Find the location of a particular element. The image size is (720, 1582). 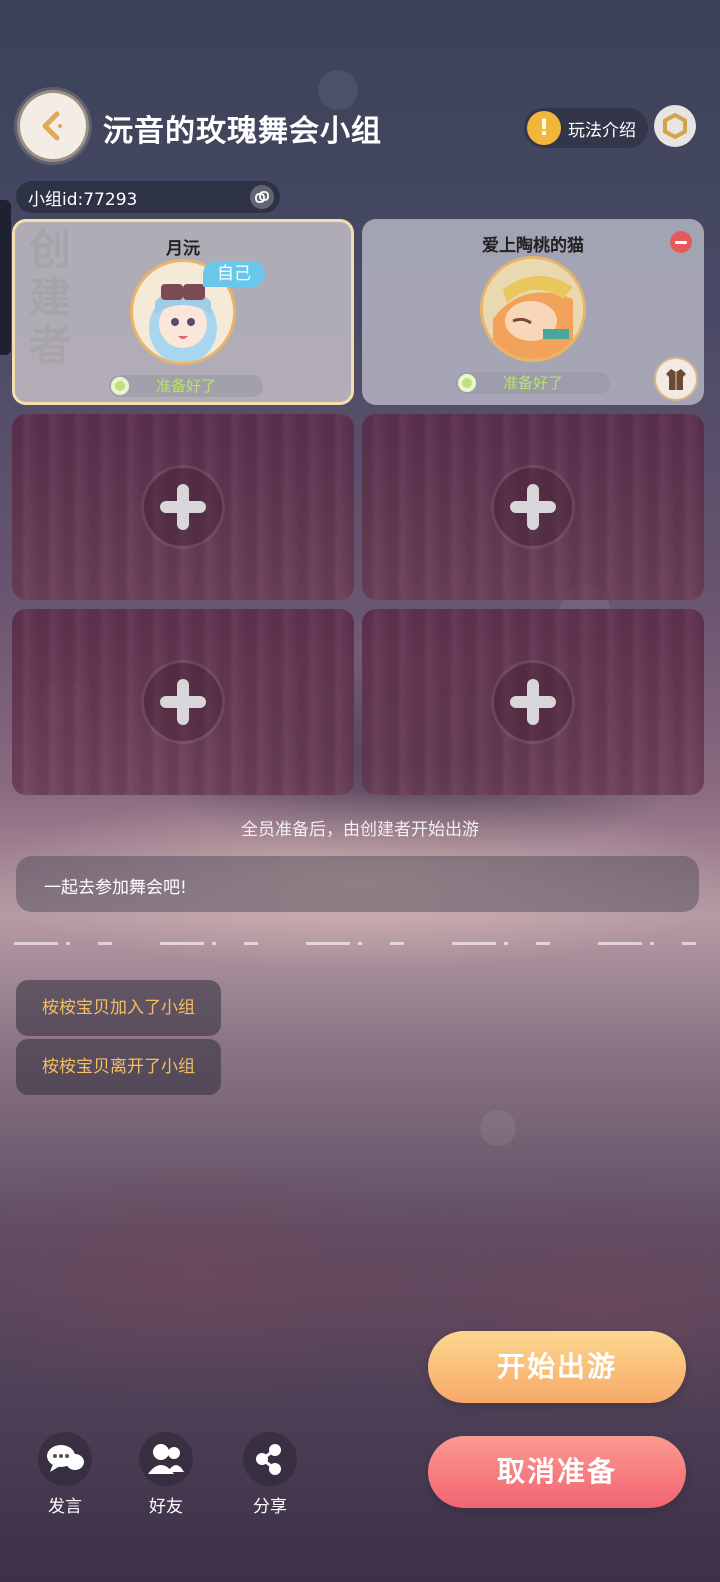

friends-icon is located at coordinates (166, 1459).